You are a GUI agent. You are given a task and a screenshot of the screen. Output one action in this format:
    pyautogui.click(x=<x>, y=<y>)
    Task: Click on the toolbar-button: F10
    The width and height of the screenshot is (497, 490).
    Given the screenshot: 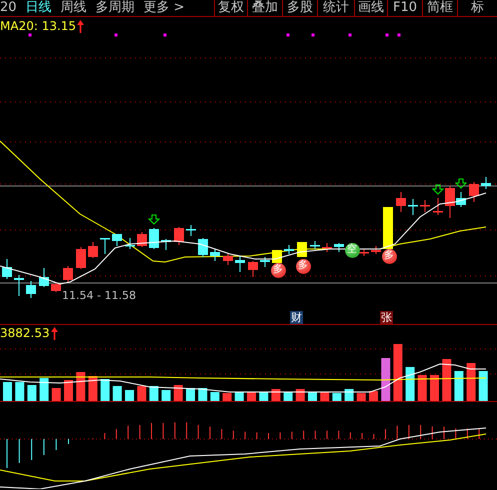 What is the action you would take?
    pyautogui.click(x=404, y=8)
    